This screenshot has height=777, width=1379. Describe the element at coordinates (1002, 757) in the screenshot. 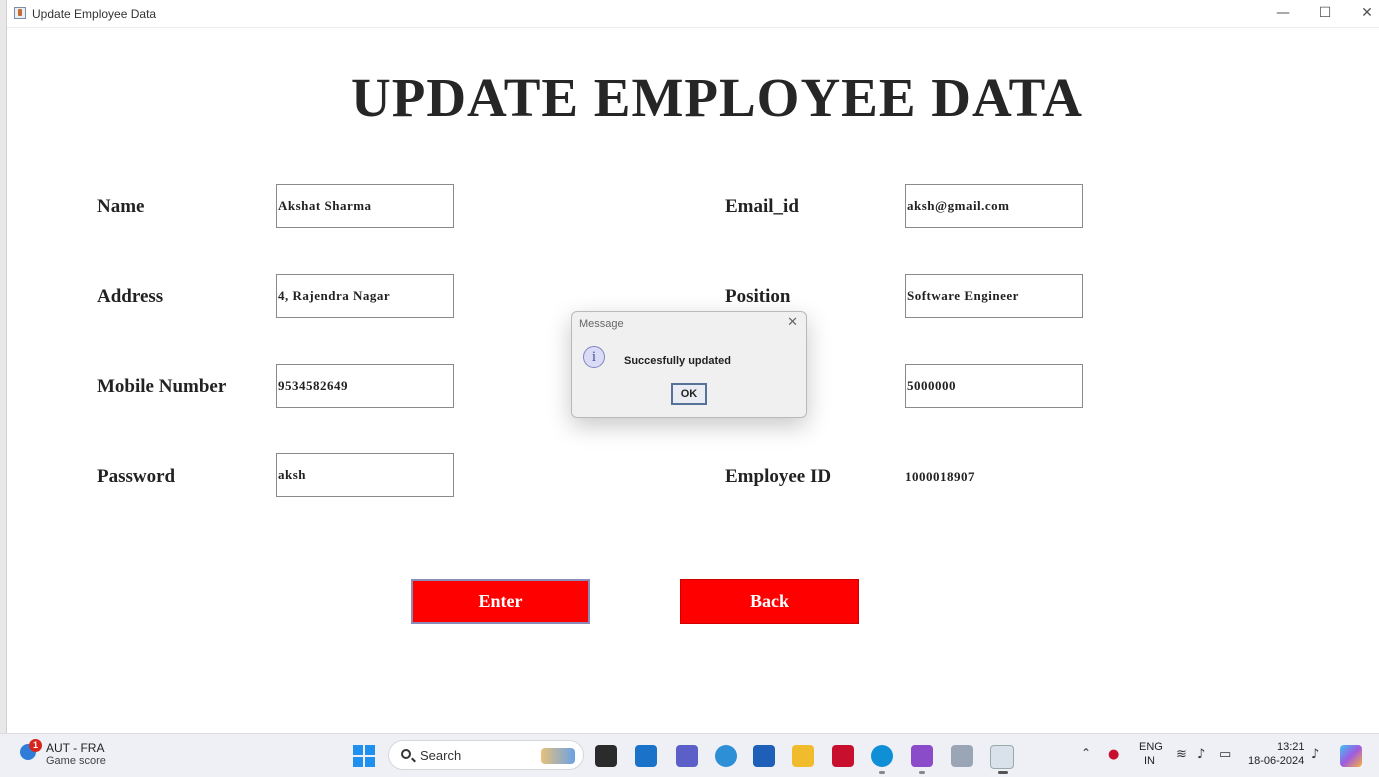

I see `java-taskbar-icon` at that location.